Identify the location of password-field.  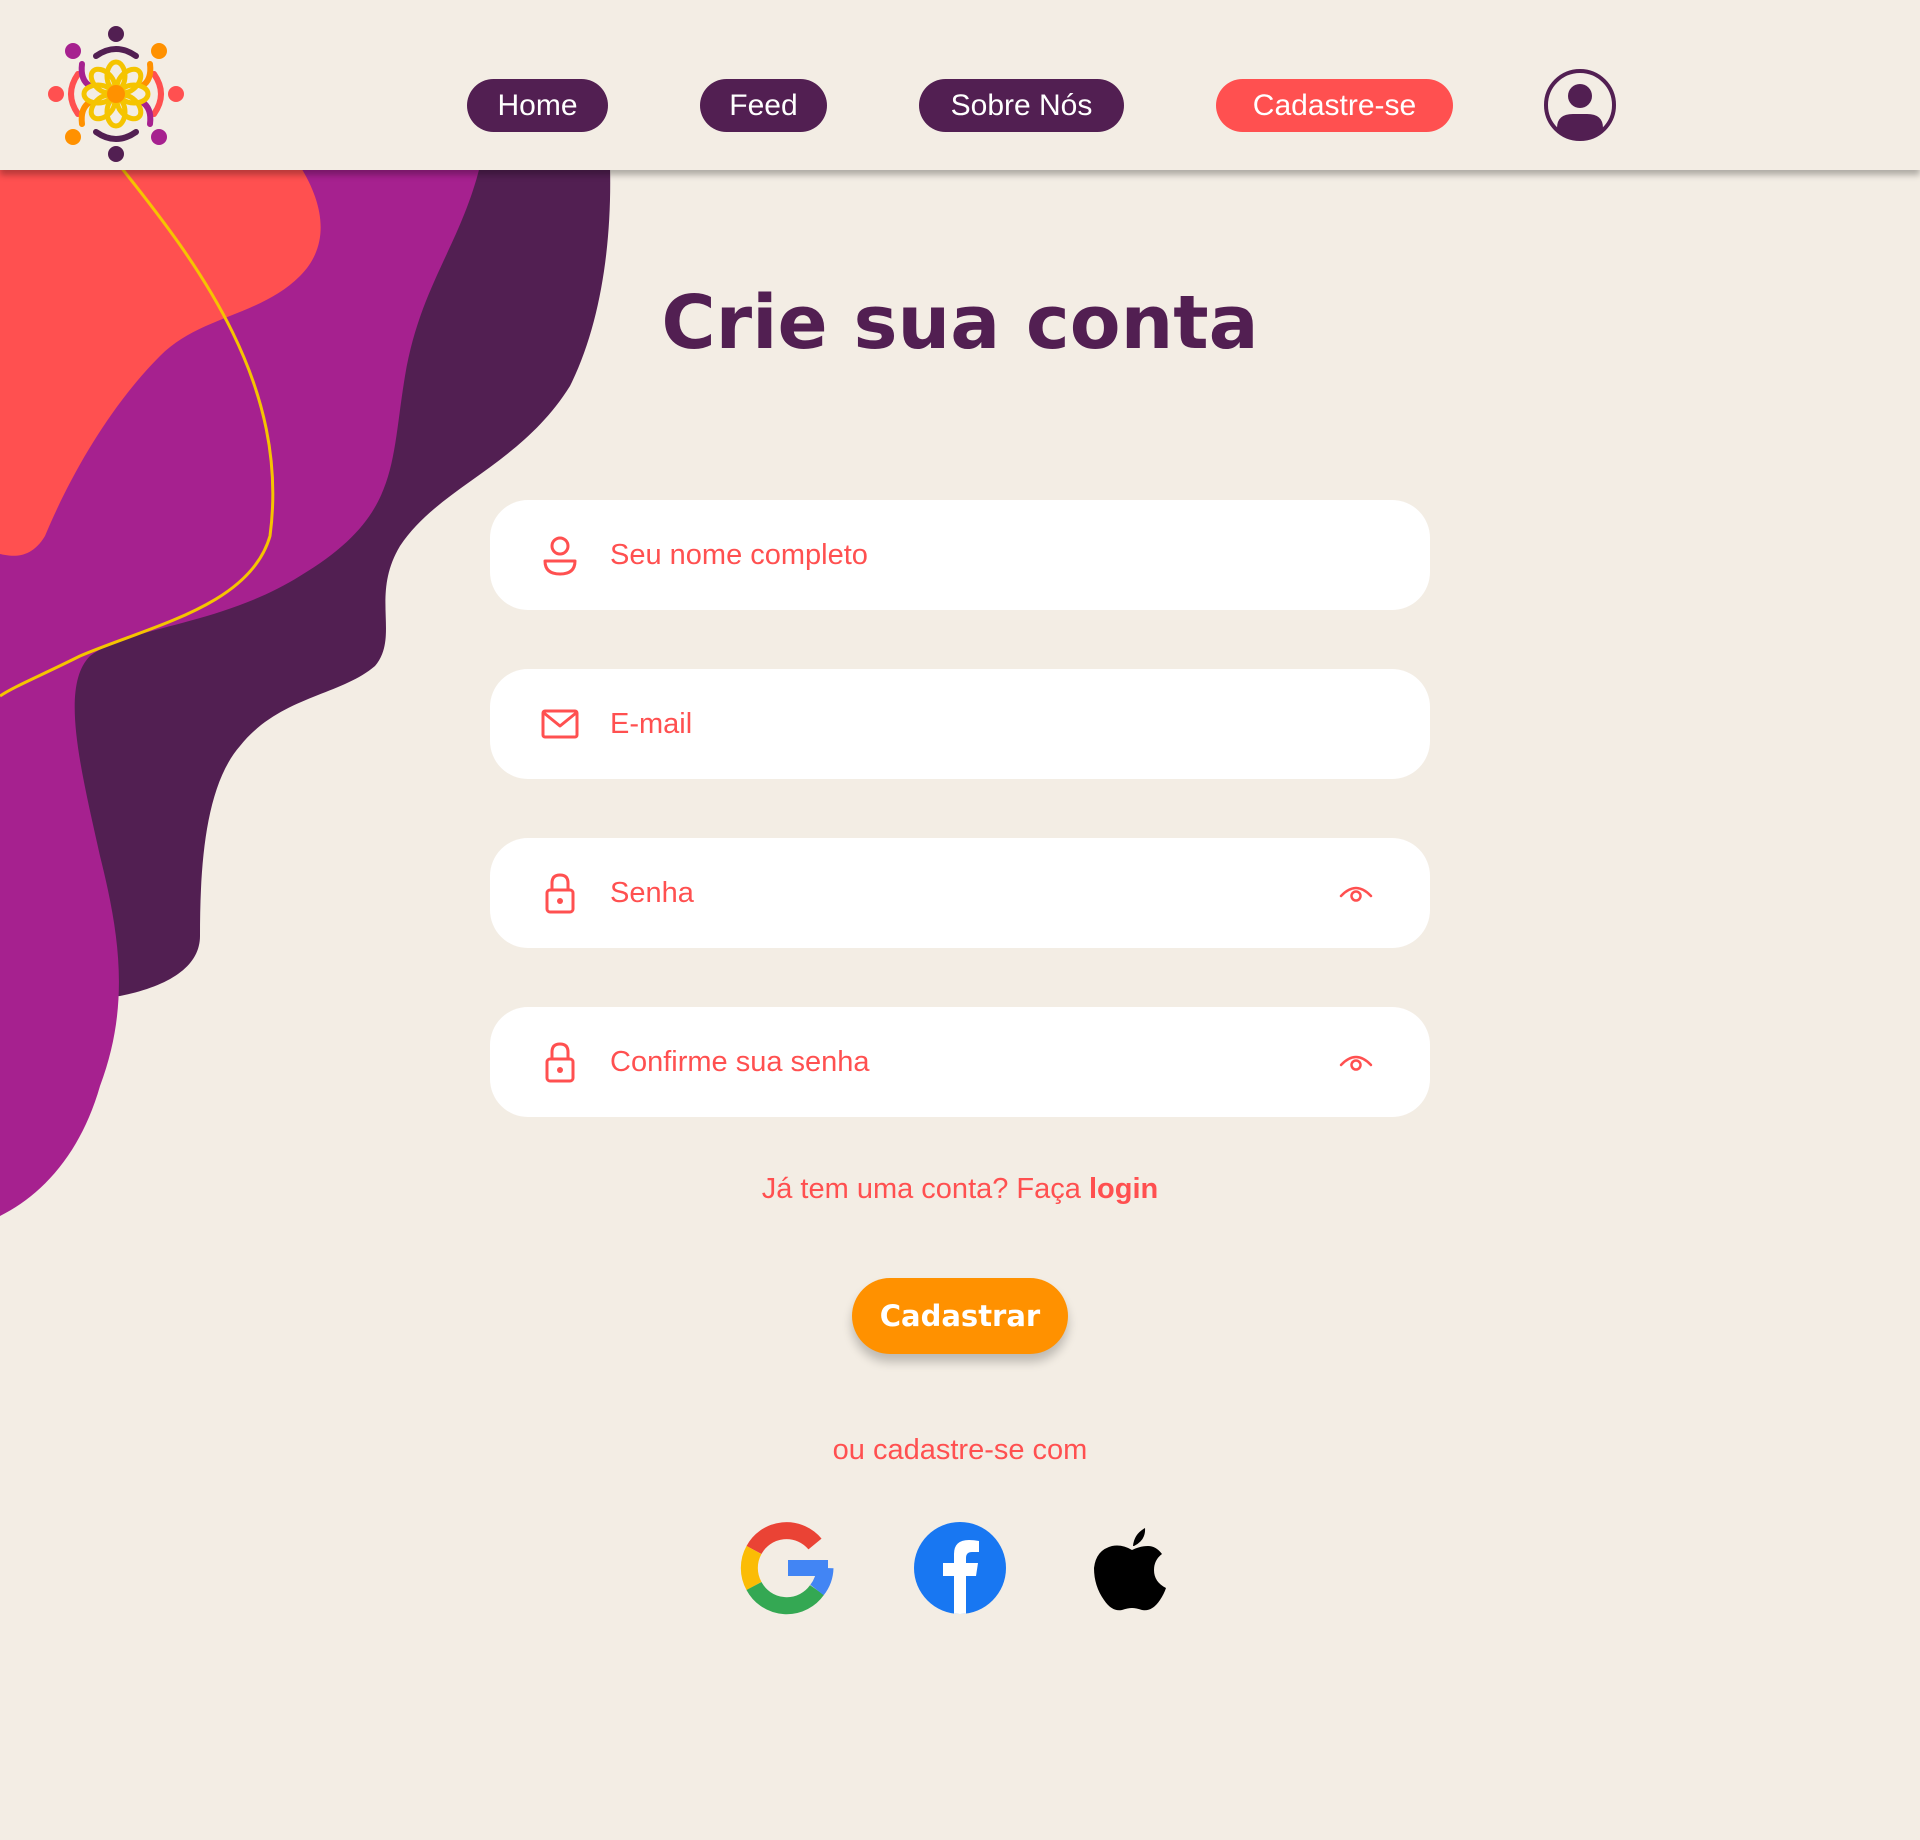
(960, 893).